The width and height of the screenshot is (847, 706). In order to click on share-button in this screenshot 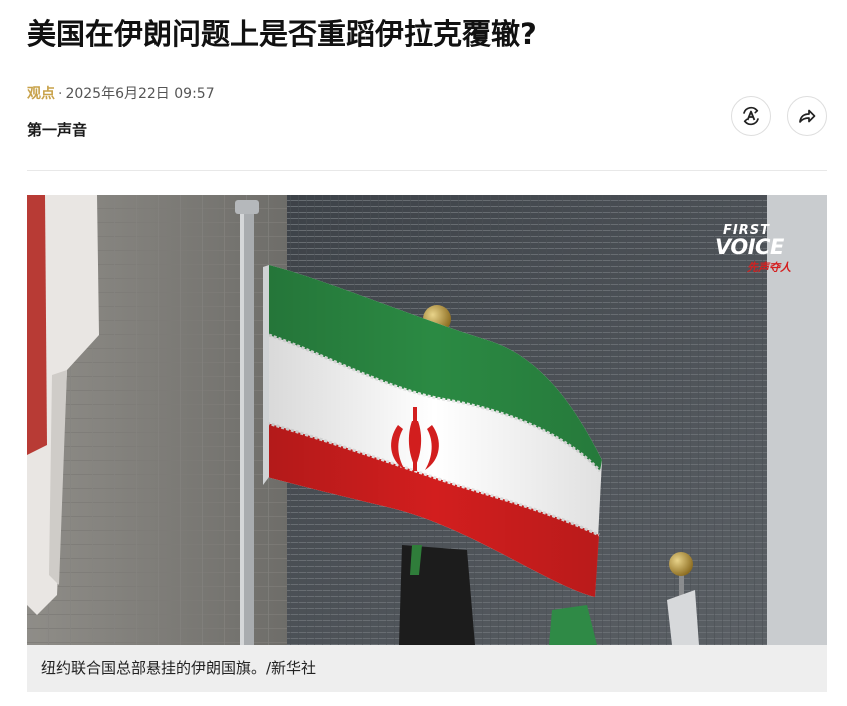, I will do `click(807, 116)`.